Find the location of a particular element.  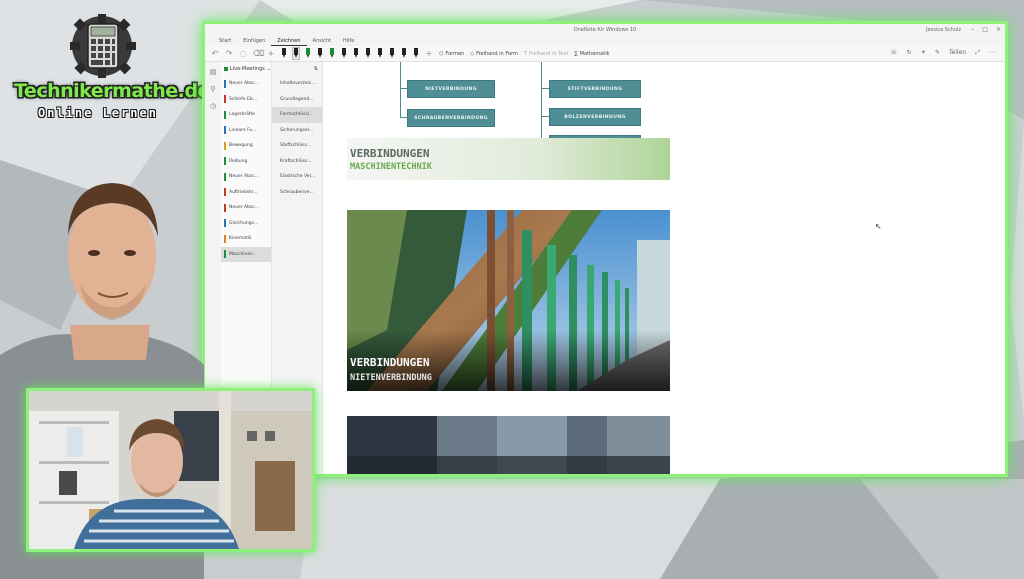

maximize-button: □ is located at coordinates (985, 29).